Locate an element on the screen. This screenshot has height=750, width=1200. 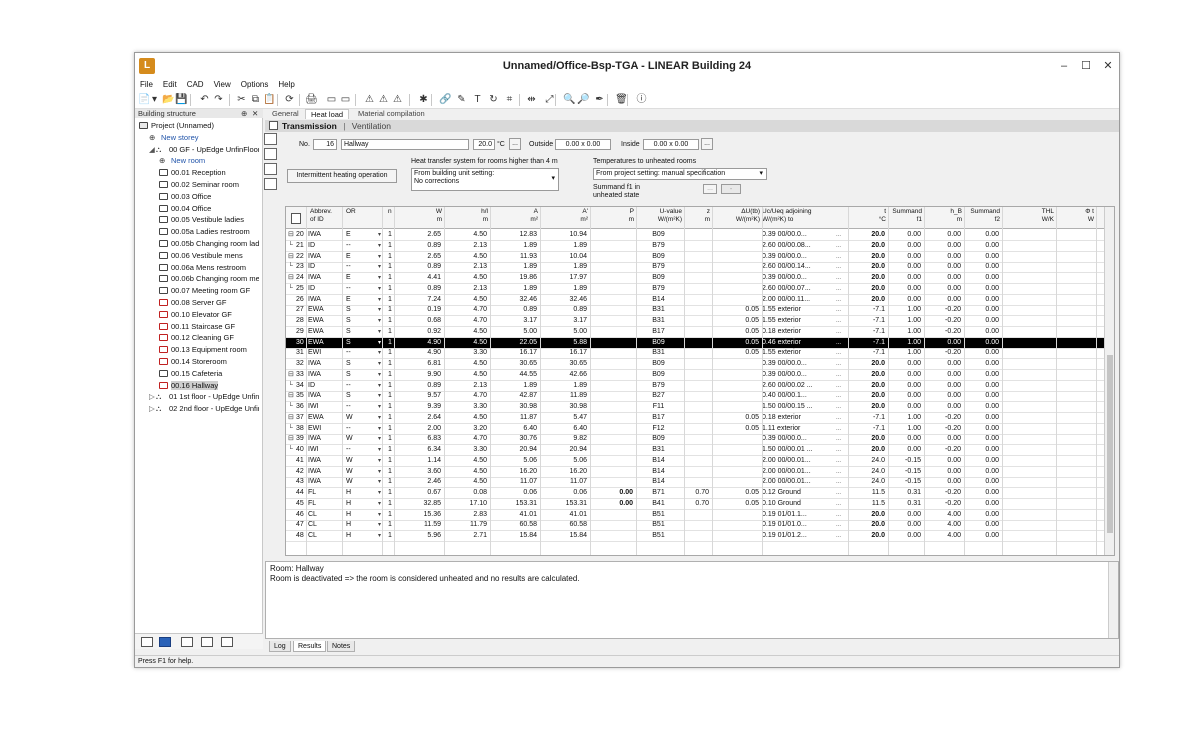
toolbar-icon: ⌗ is located at coordinates (509, 99).